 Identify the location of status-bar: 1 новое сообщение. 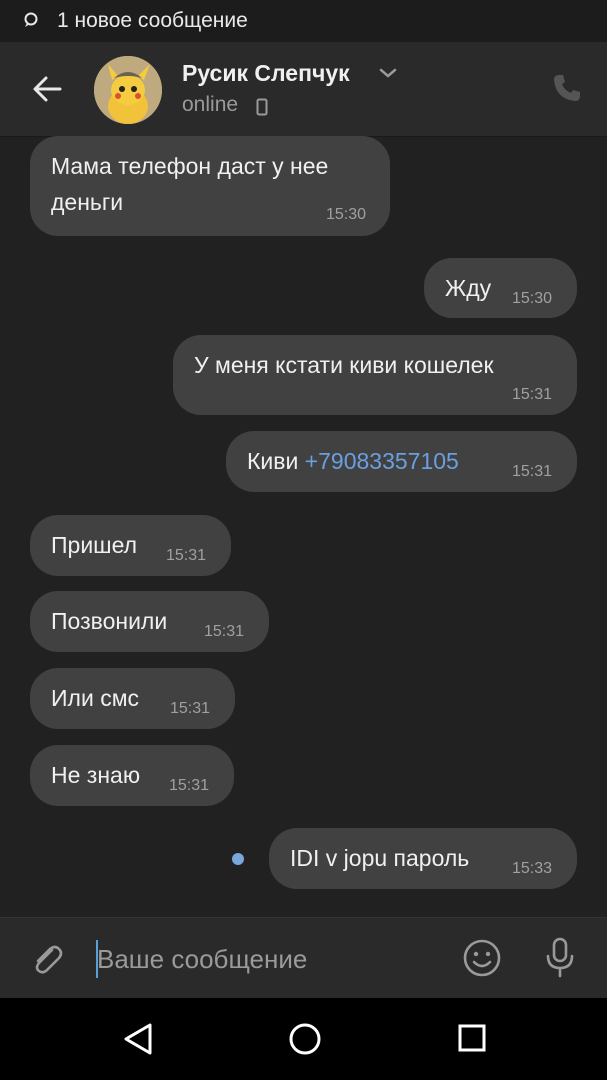
(303, 21).